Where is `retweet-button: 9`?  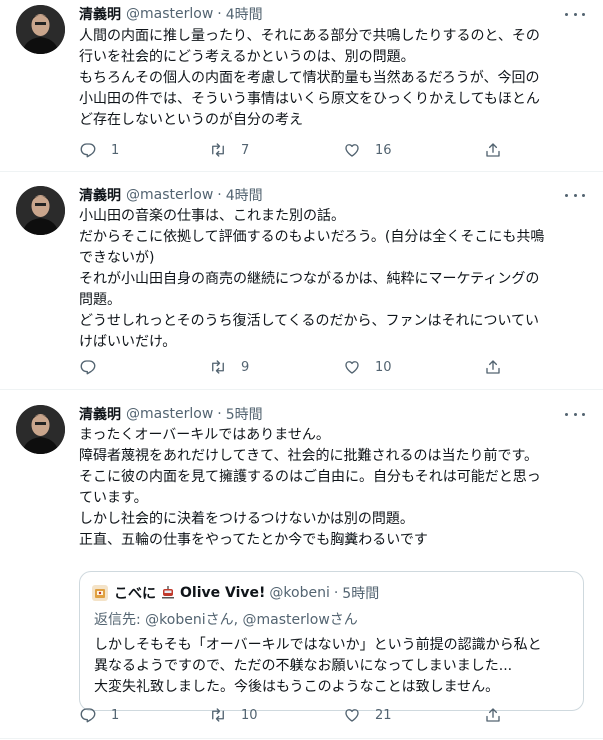
retweet-button: 9 is located at coordinates (229, 367).